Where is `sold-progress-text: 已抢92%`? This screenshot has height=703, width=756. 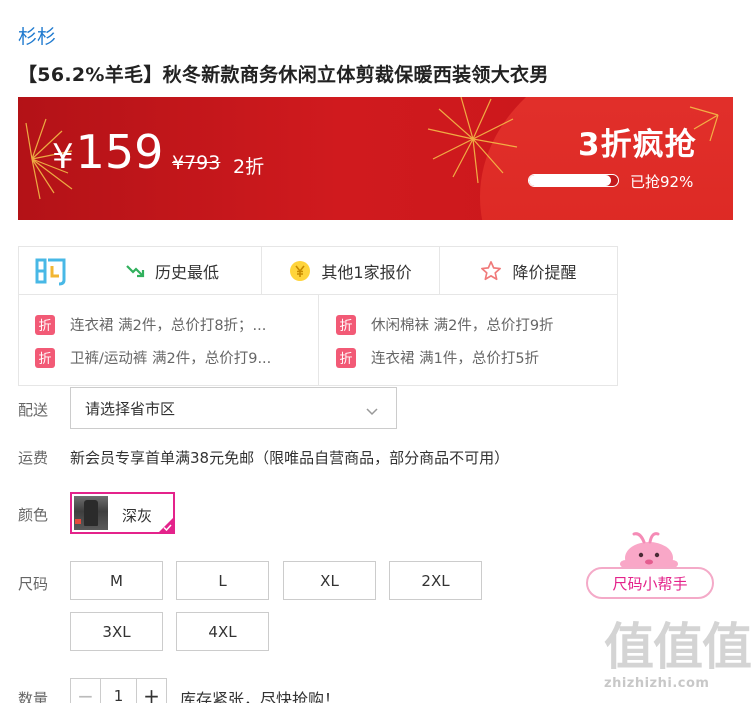
sold-progress-text: 已抢92% is located at coordinates (662, 182).